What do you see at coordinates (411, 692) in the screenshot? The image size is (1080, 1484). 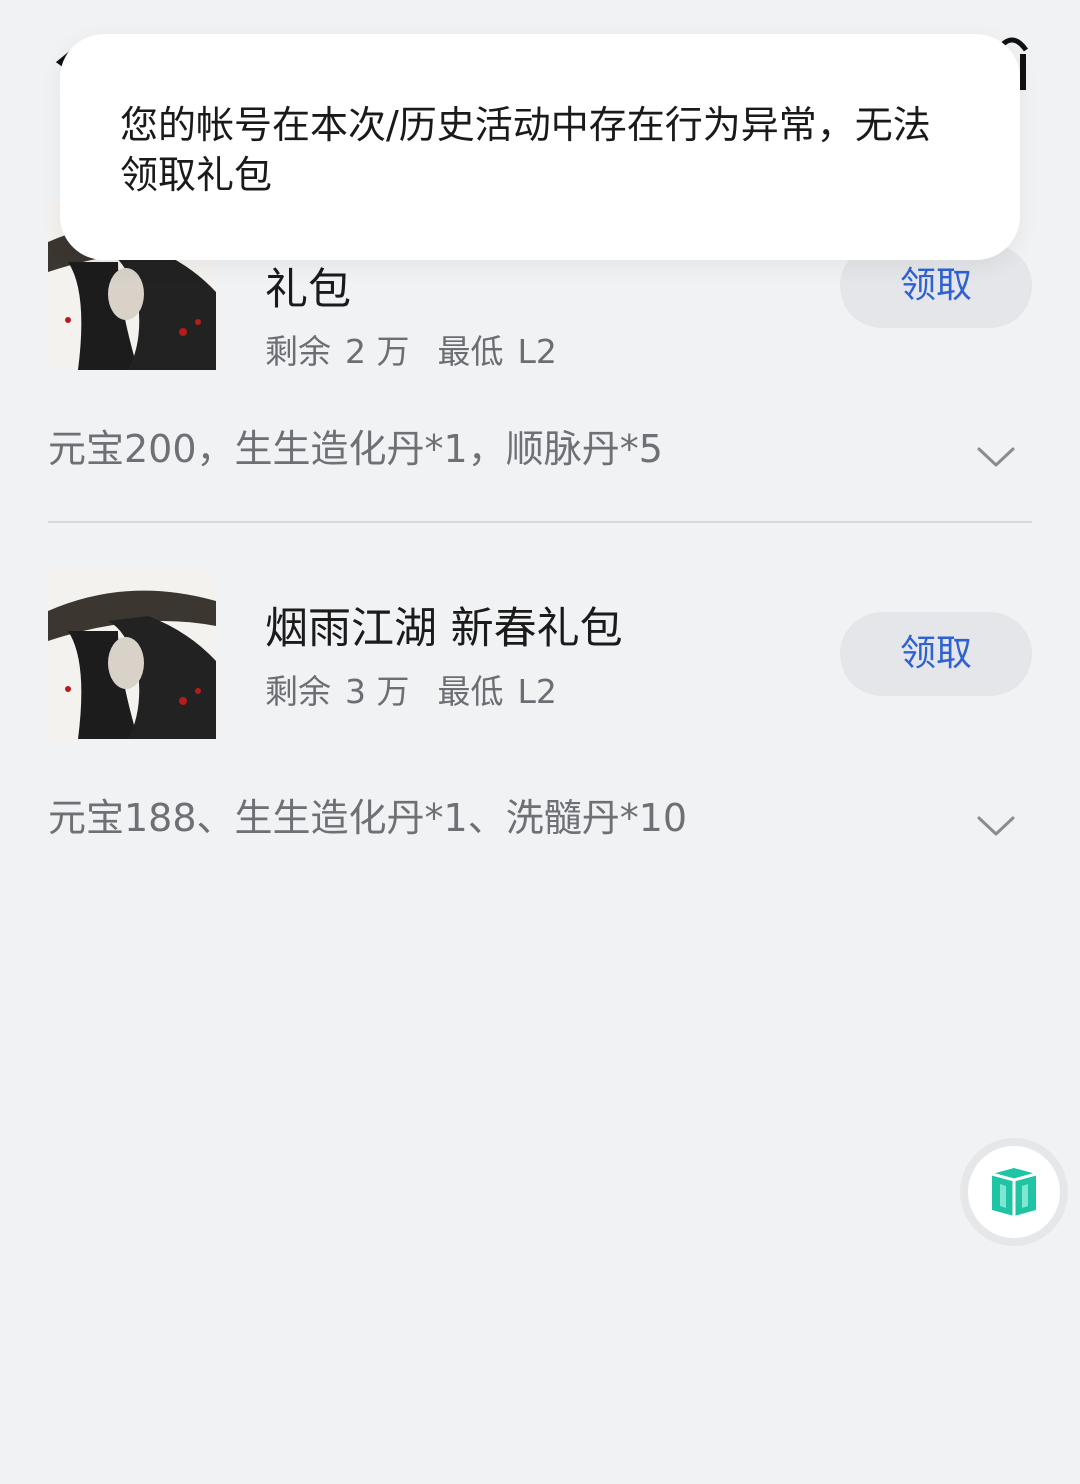 I see `gift-stock-info: 剩余 3 万最低 L2` at bounding box center [411, 692].